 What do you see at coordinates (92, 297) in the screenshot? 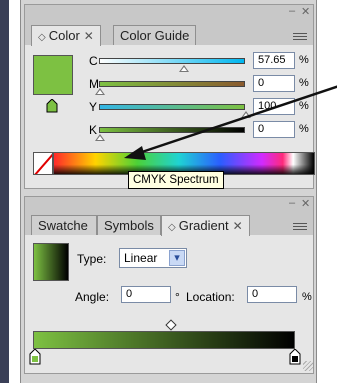
I see `angle-label: Angle:` at bounding box center [92, 297].